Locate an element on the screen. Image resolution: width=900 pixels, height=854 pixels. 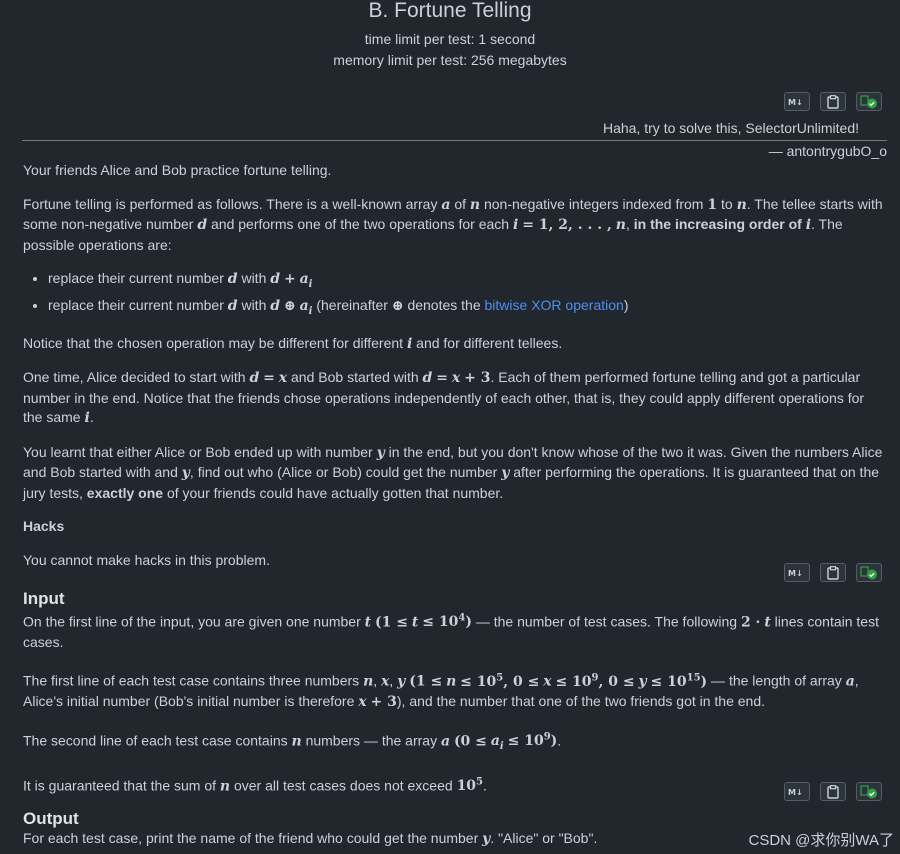
section-title-output: Output is located at coordinates (51, 818).